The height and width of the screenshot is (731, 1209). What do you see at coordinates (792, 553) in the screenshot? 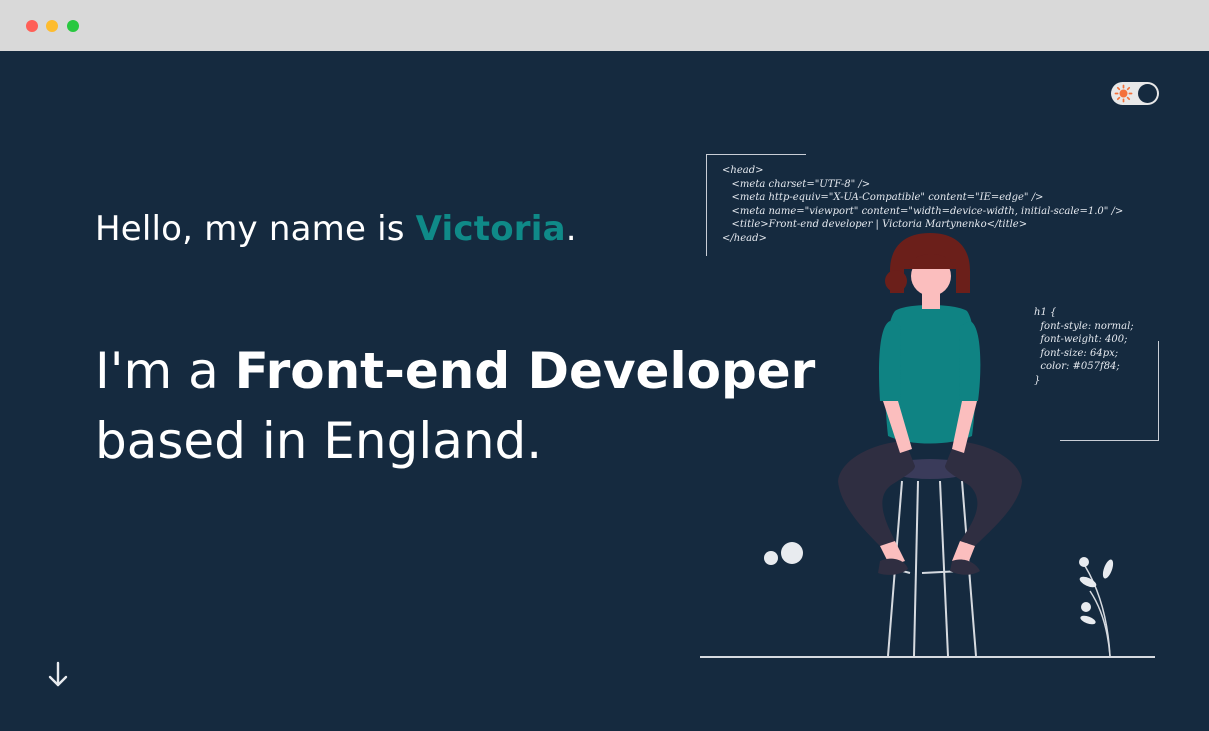
I see `bubble-large` at bounding box center [792, 553].